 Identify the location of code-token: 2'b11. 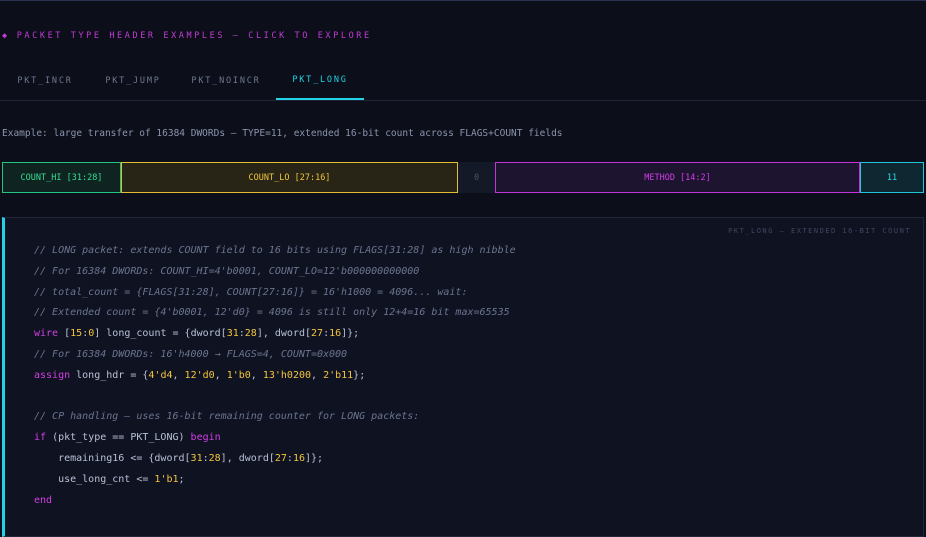
(338, 375).